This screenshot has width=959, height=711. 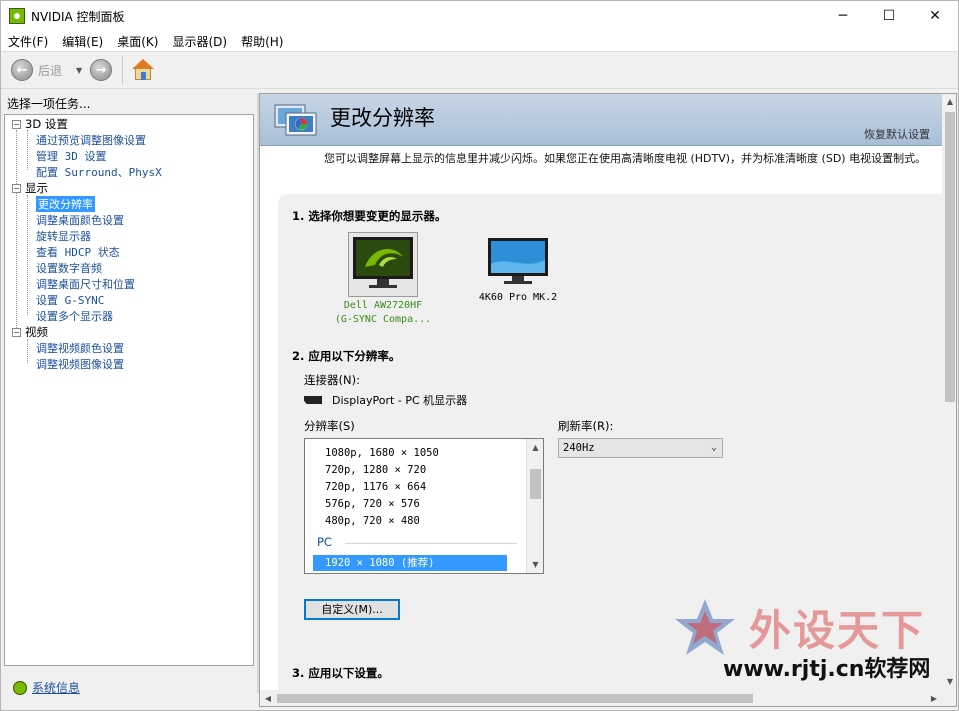 I want to click on category-label: 视频, so click(x=36, y=332).